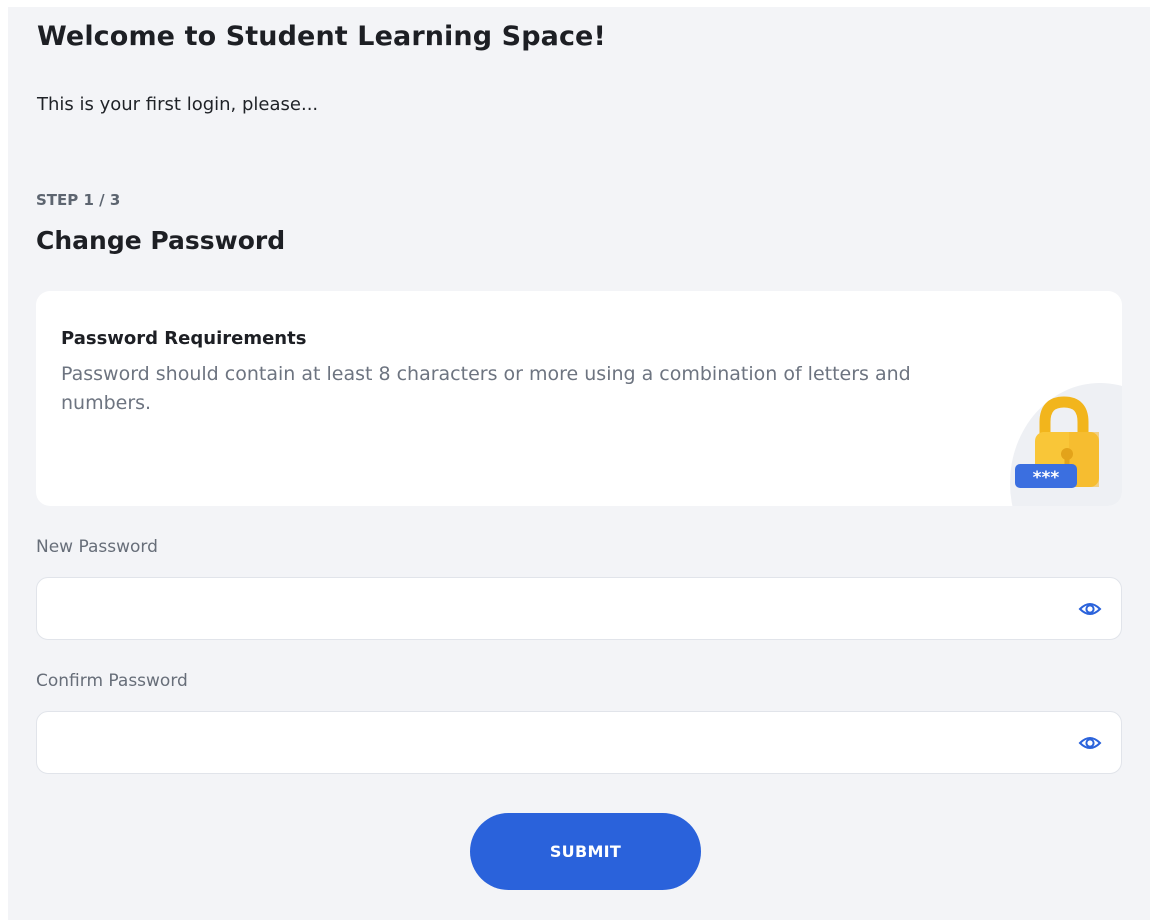  Describe the element at coordinates (184, 338) in the screenshot. I see `requirements-title: Password Requirements` at that location.